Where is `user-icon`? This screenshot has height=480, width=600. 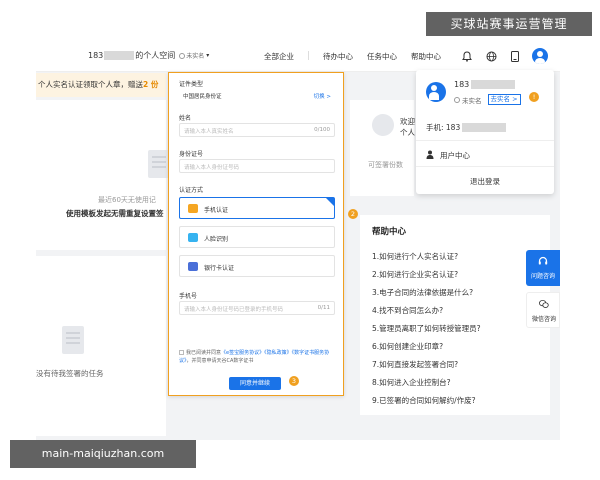 user-icon is located at coordinates (430, 155).